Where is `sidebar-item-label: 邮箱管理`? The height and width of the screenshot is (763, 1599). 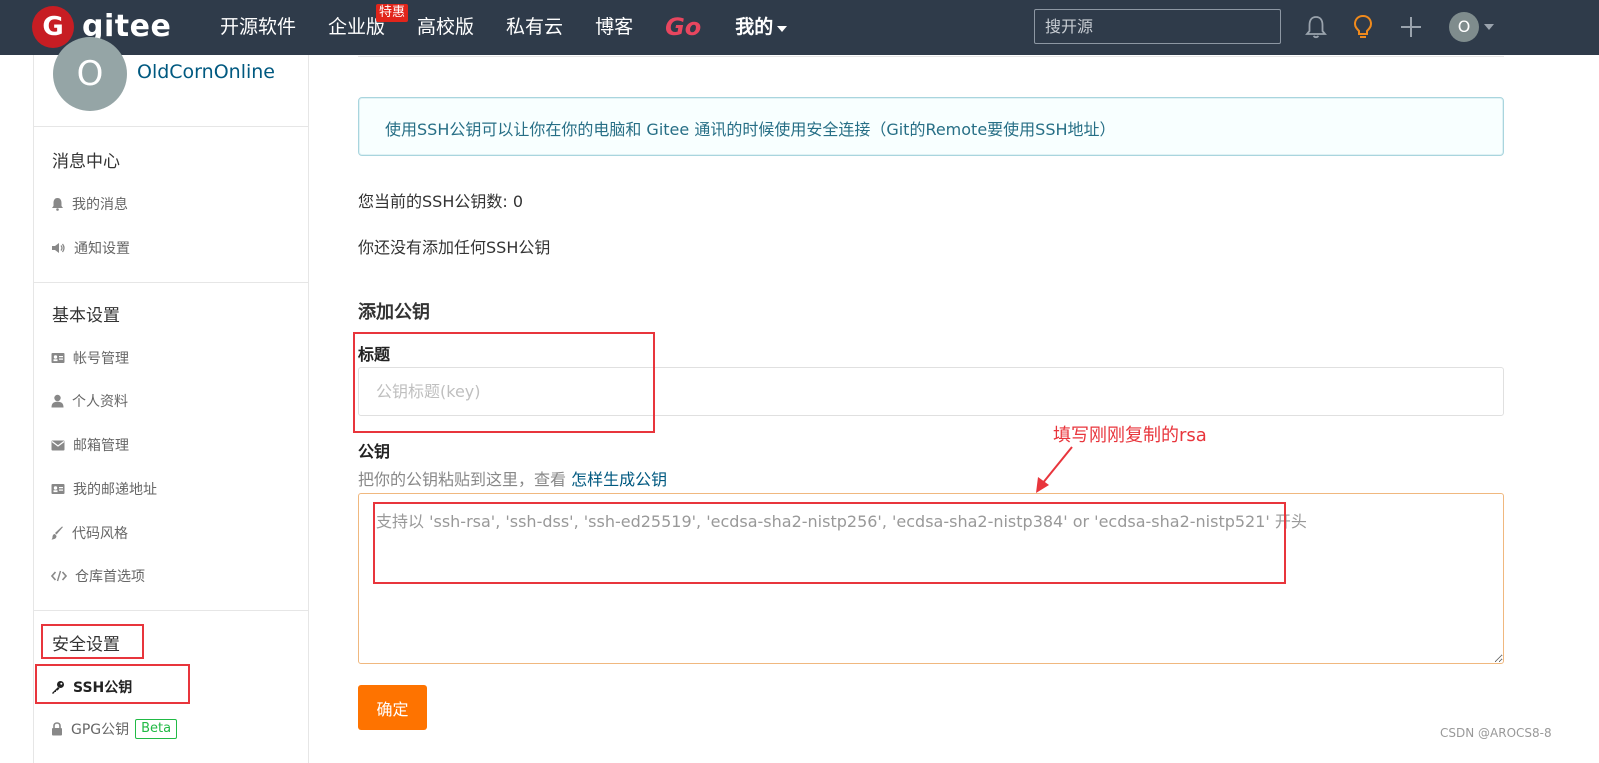
sidebar-item-label: 邮箱管理 is located at coordinates (101, 446).